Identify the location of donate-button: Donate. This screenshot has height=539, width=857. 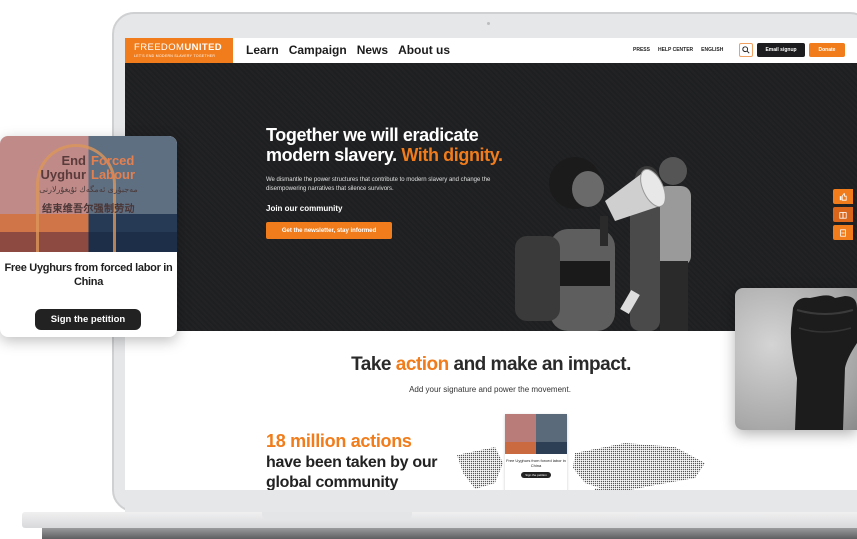
(827, 50).